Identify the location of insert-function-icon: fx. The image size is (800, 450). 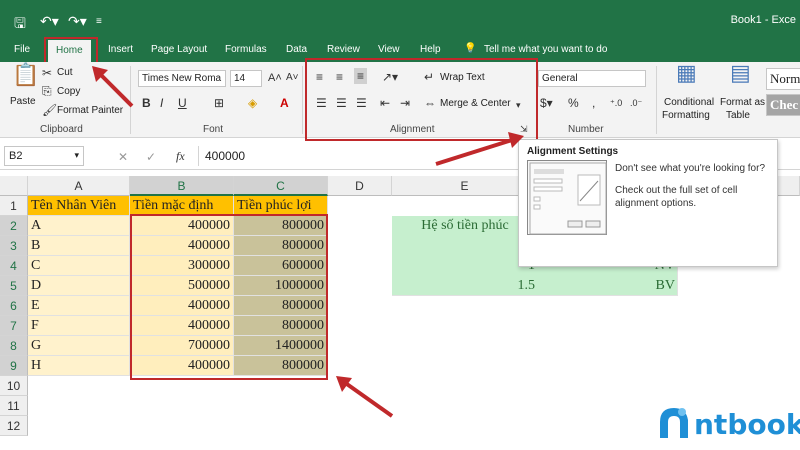
(180, 156).